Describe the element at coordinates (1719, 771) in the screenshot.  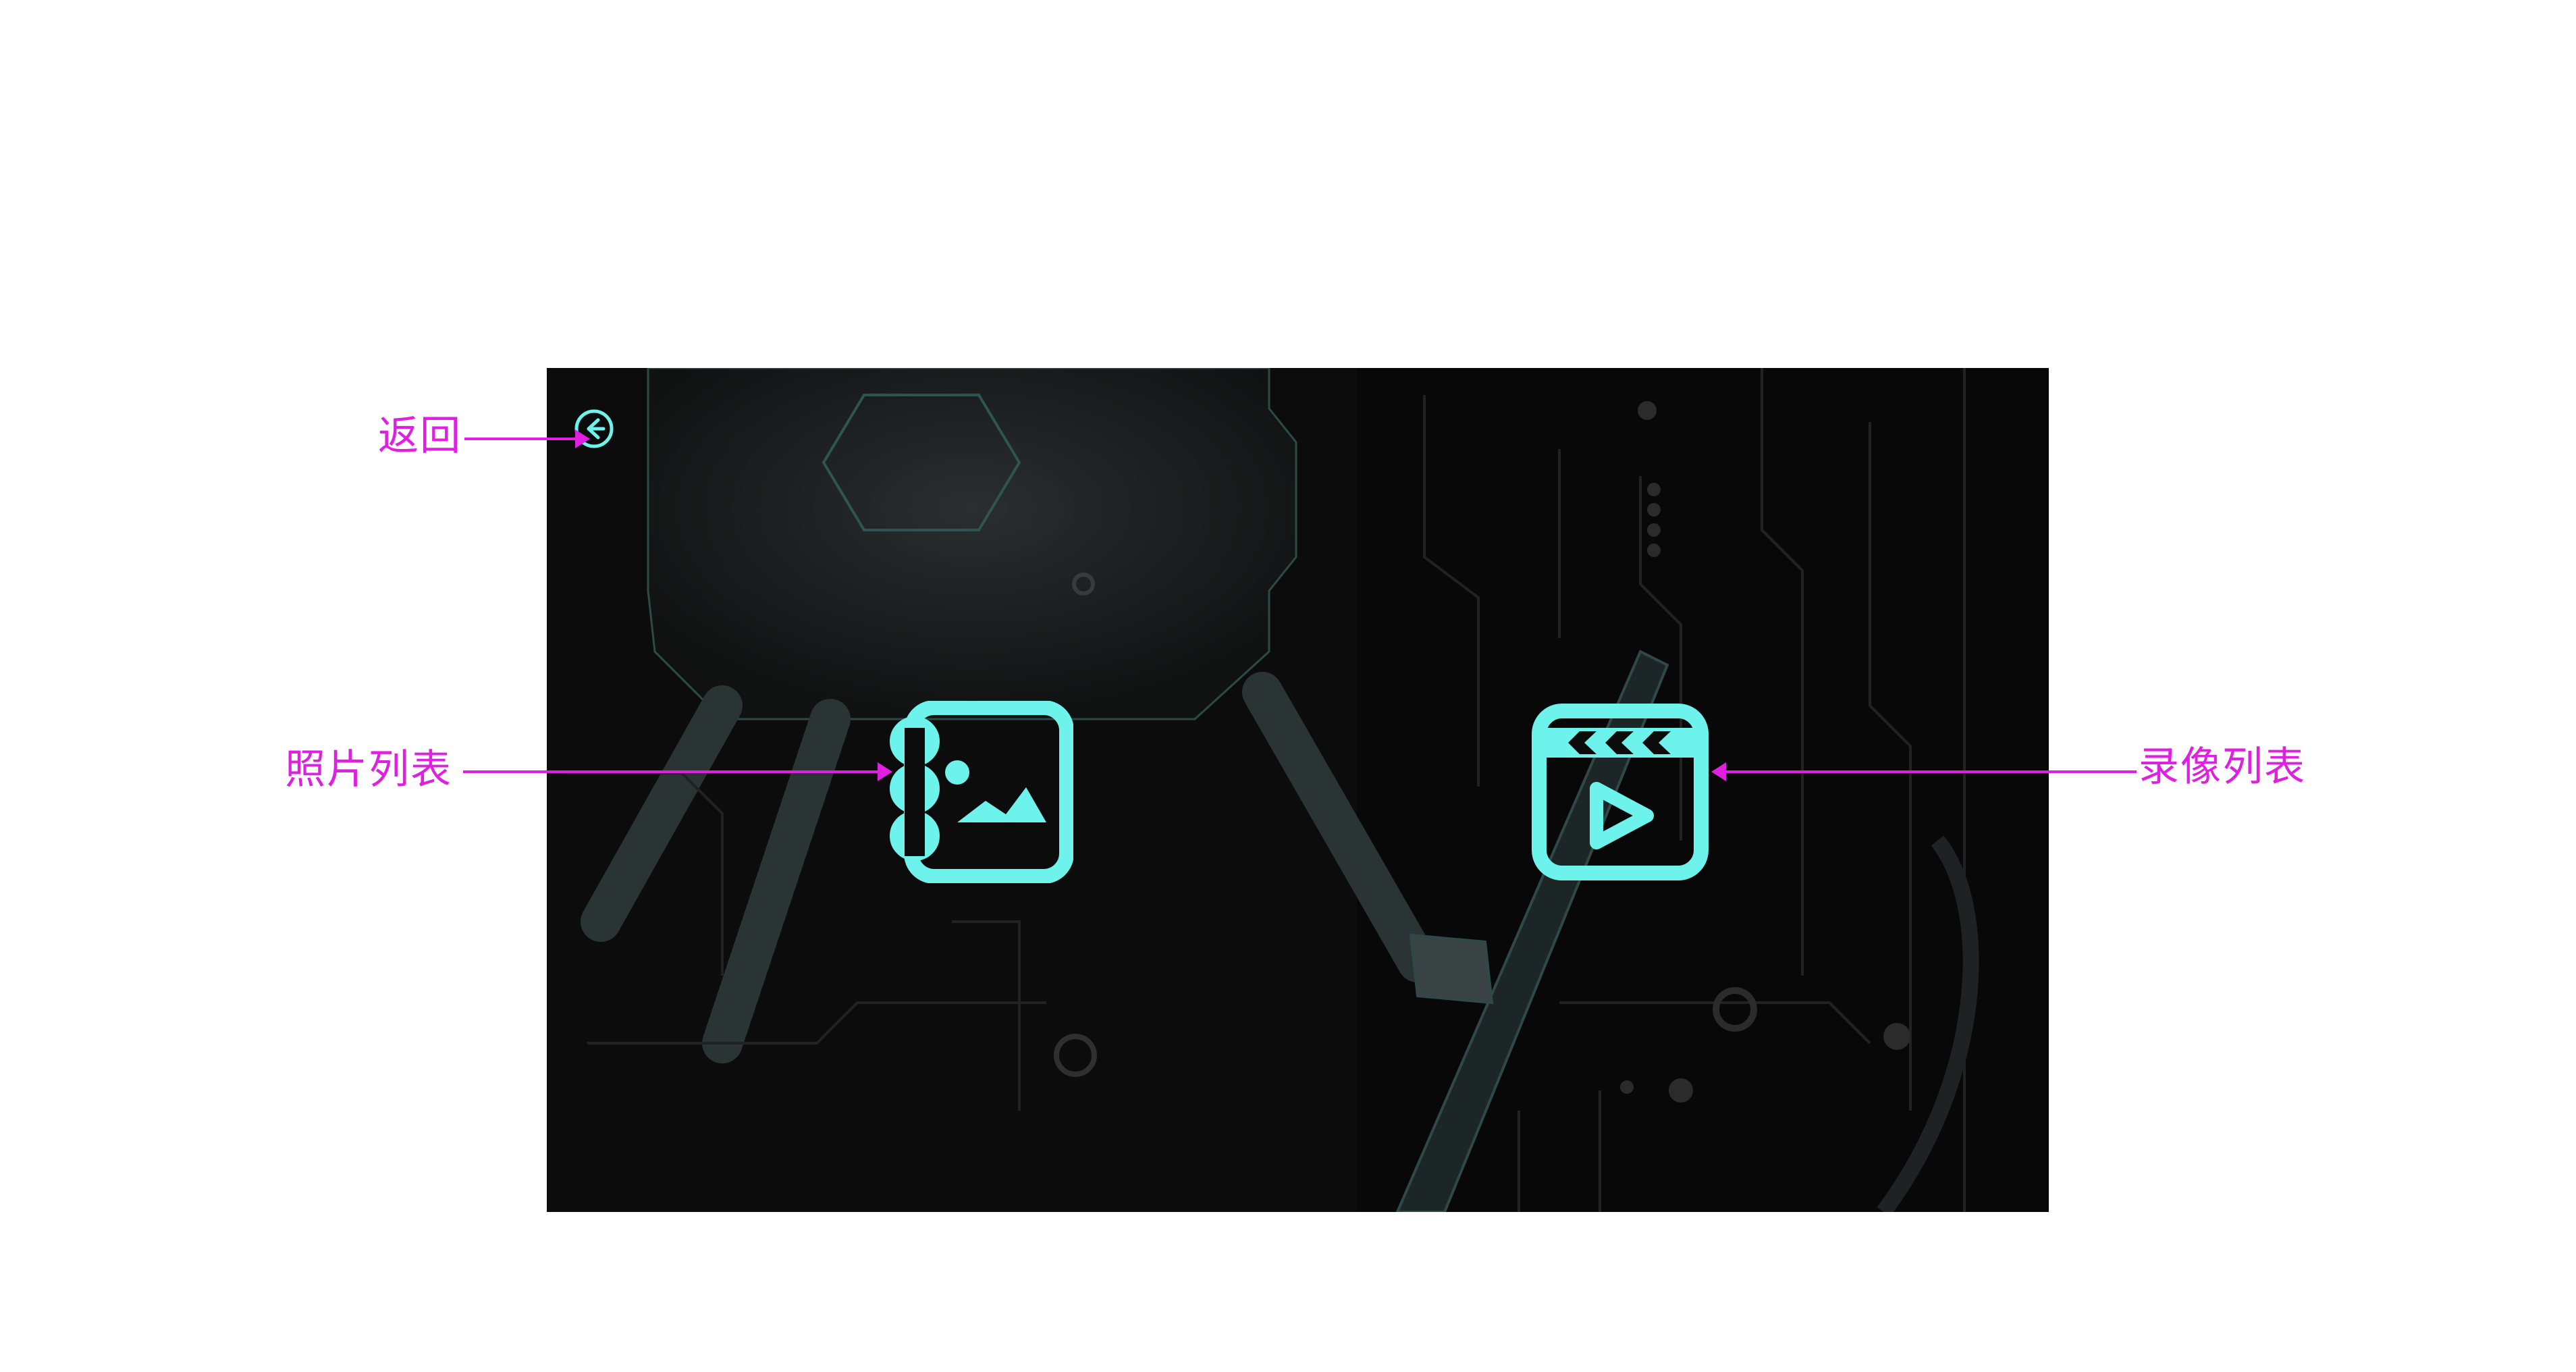
I see `annotation-video-arrow` at that location.